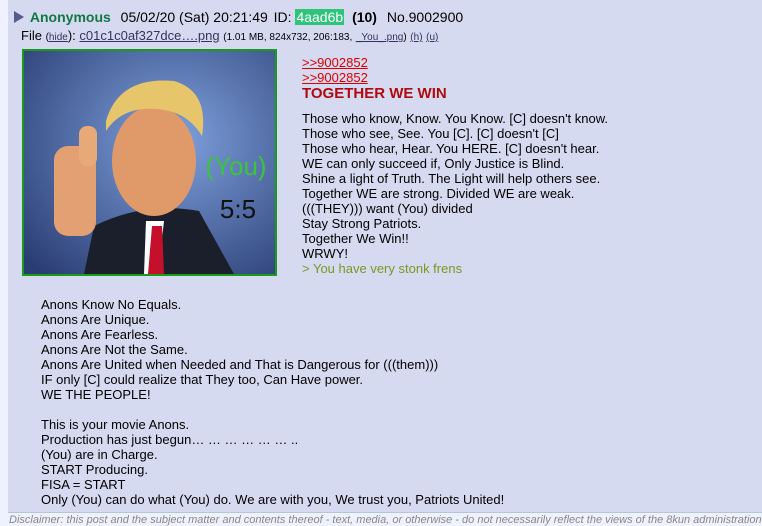 The width and height of the screenshot is (762, 526). I want to click on file-meta: (1.01 MB, 824x732, 206:183,, so click(288, 37).